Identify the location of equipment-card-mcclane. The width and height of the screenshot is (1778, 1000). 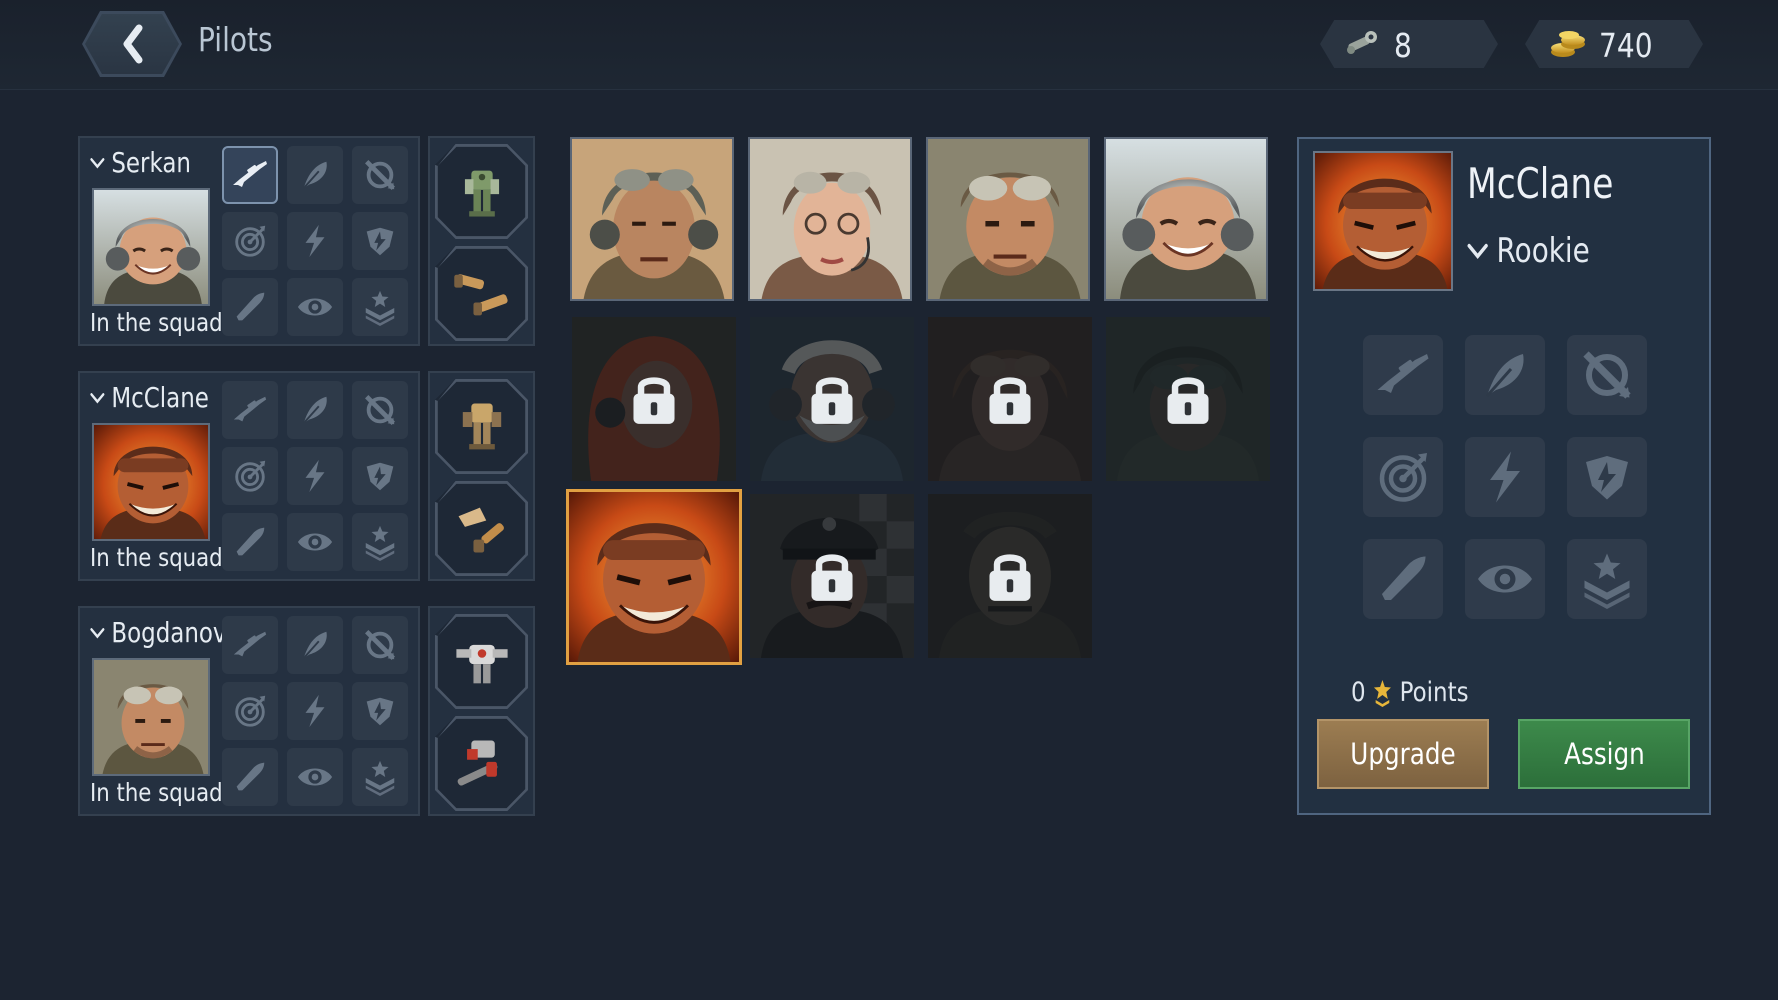
(481, 476).